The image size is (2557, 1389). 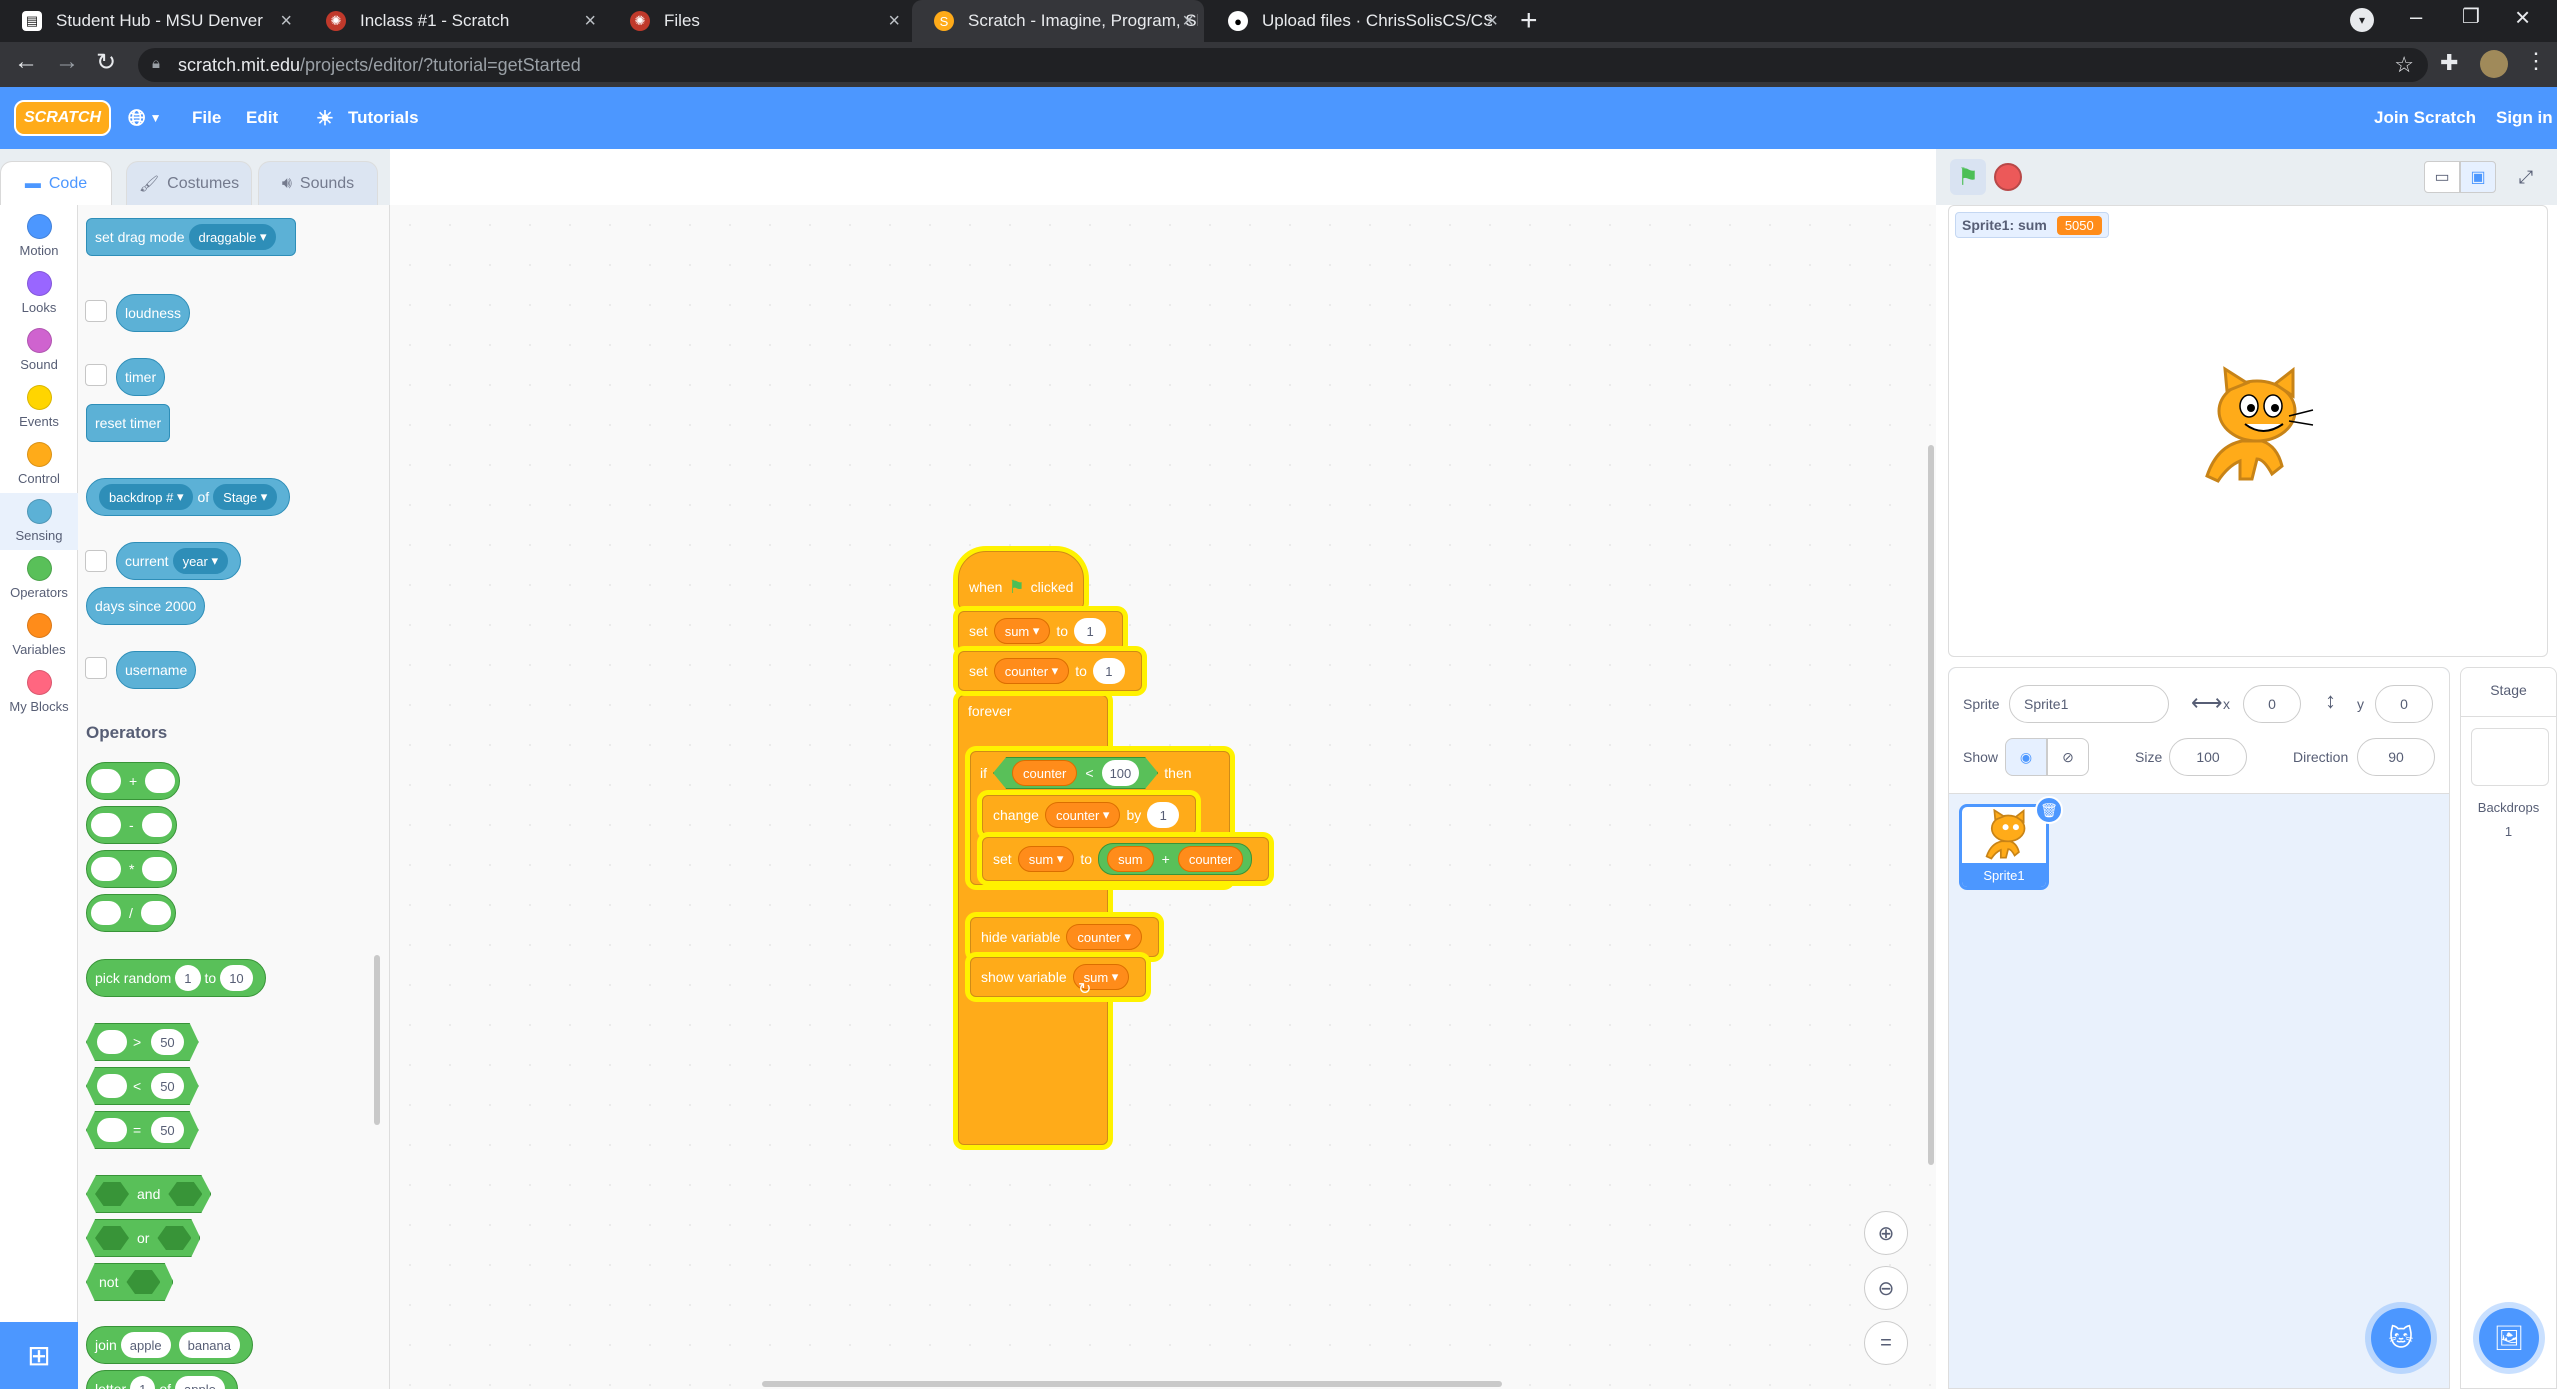 I want to click on block-letter-of: letter 1 of apple, so click(x=162, y=1379).